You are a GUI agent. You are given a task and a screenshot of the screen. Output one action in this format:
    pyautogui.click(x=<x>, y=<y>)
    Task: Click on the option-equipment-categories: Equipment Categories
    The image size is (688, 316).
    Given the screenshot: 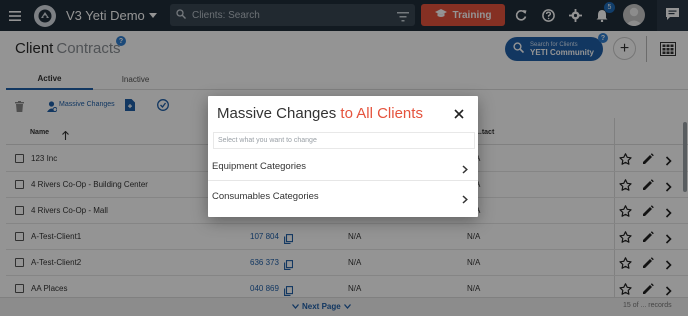 What is the action you would take?
    pyautogui.click(x=343, y=166)
    